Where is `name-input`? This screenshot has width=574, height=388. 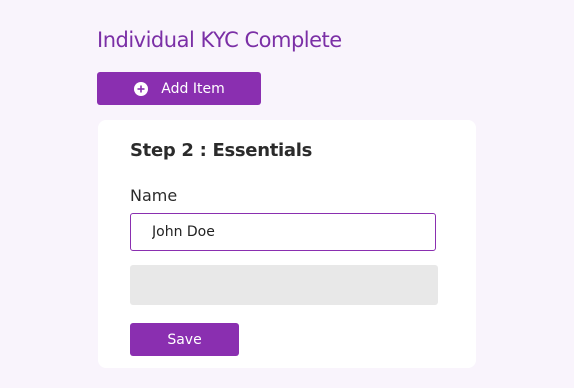 name-input is located at coordinates (283, 232).